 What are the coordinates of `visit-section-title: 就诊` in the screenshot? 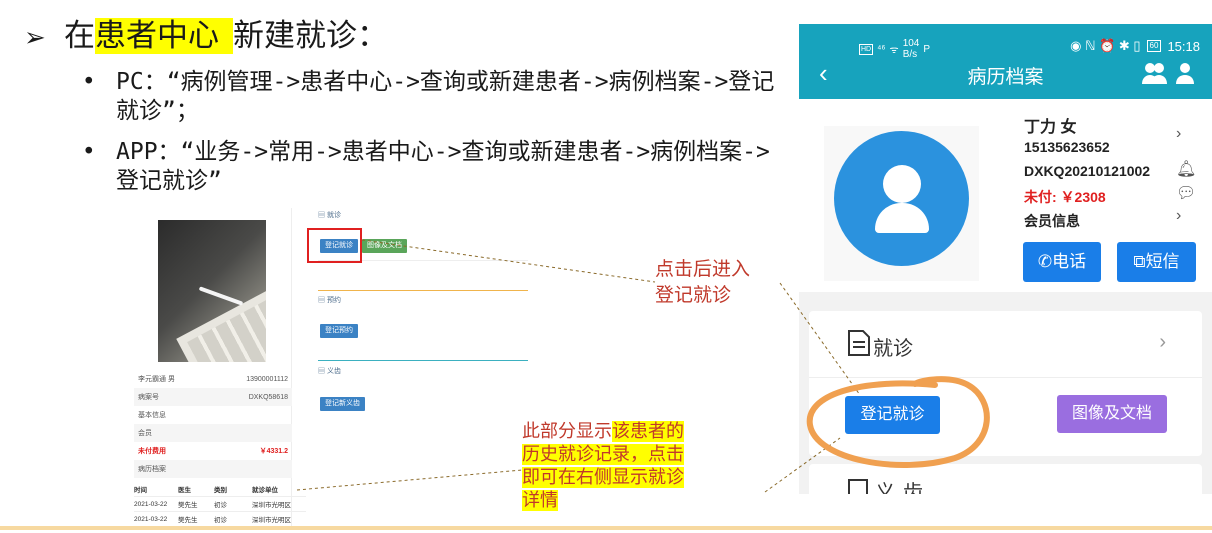 It's located at (893, 349).